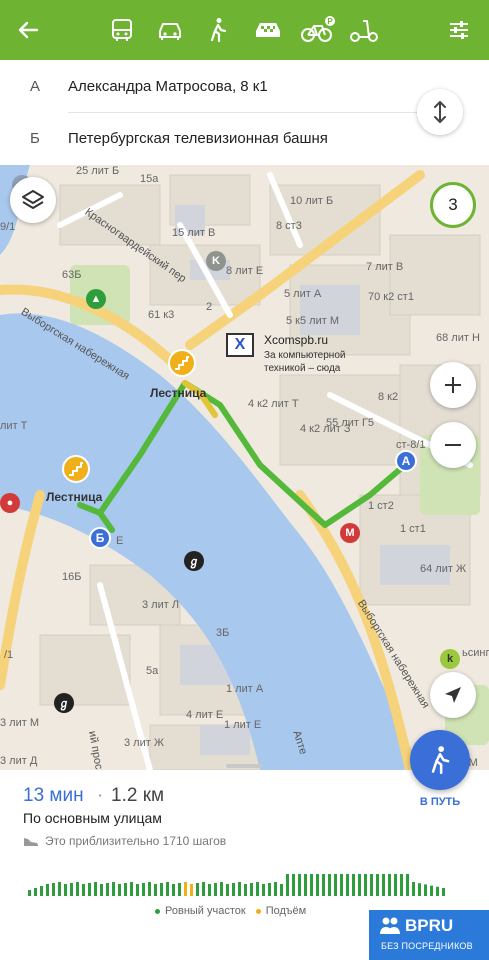 The image size is (489, 960). I want to click on map-label: 15а, so click(149, 179).